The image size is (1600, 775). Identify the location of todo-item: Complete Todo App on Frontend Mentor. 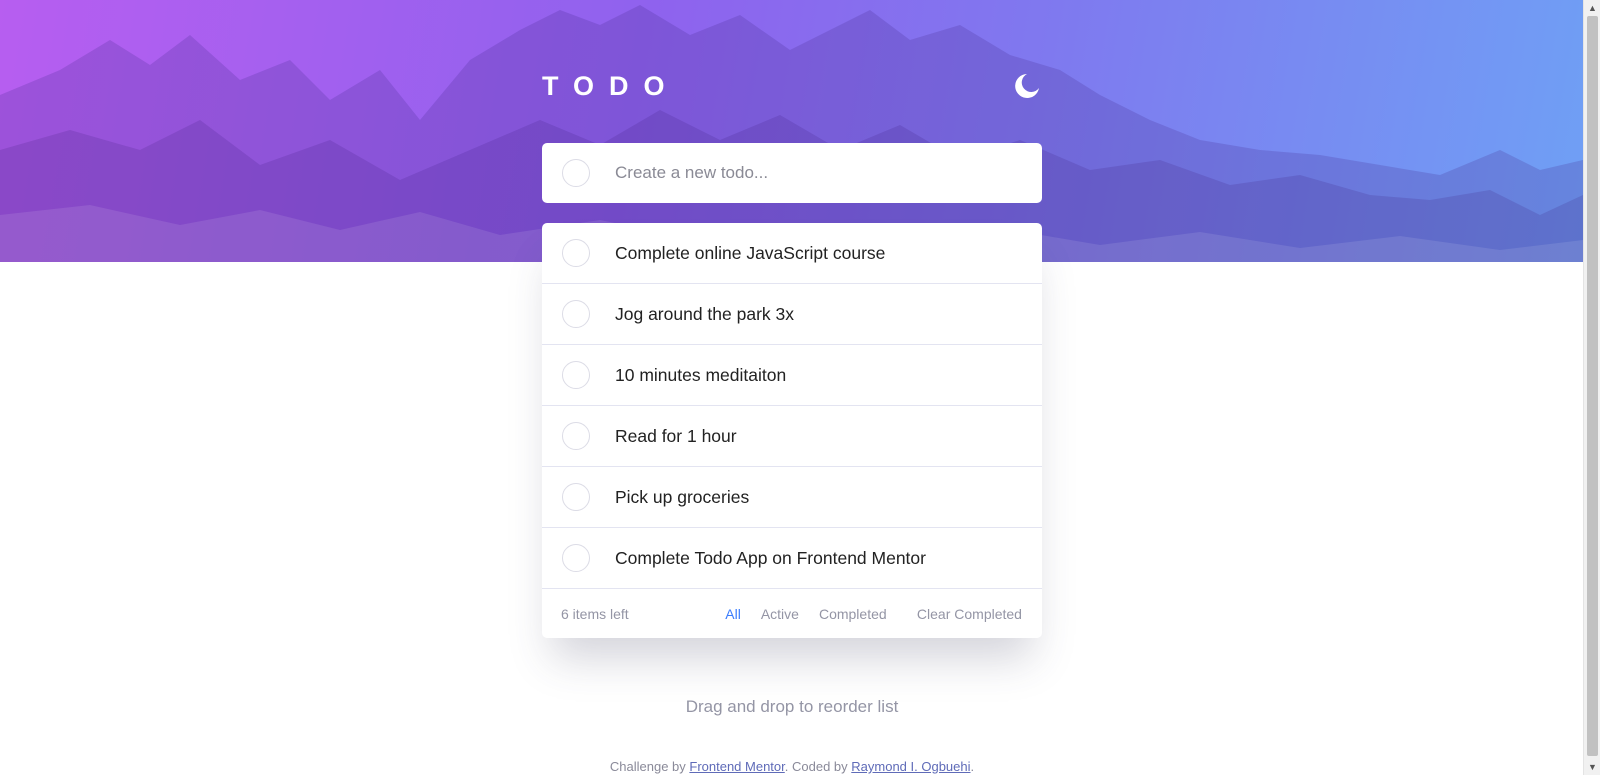
(792, 558).